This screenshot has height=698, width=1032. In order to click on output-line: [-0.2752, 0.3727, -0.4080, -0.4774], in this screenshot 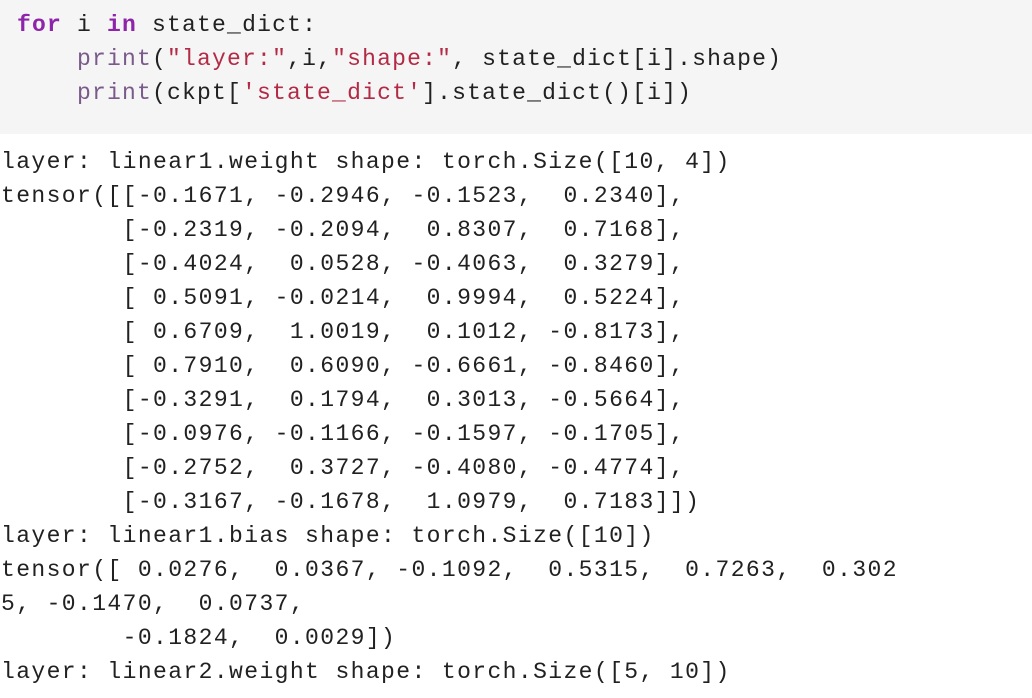, I will do `click(343, 468)`.